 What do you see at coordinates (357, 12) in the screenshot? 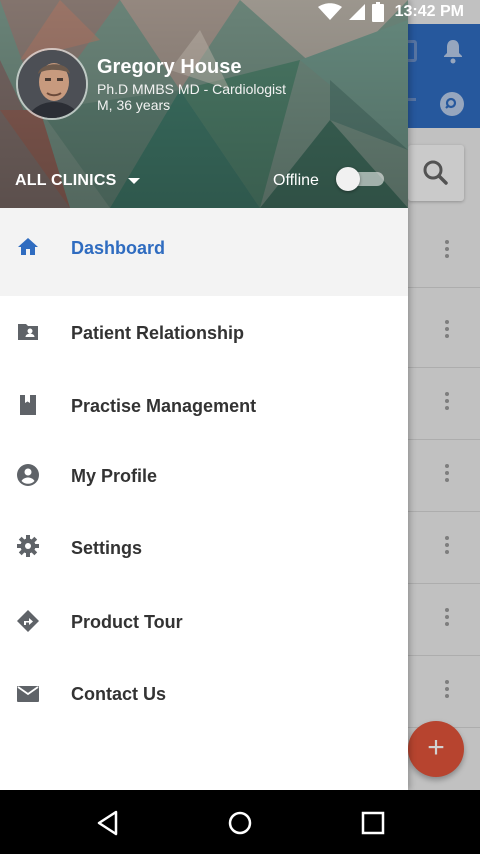
I see `signal-icon` at bounding box center [357, 12].